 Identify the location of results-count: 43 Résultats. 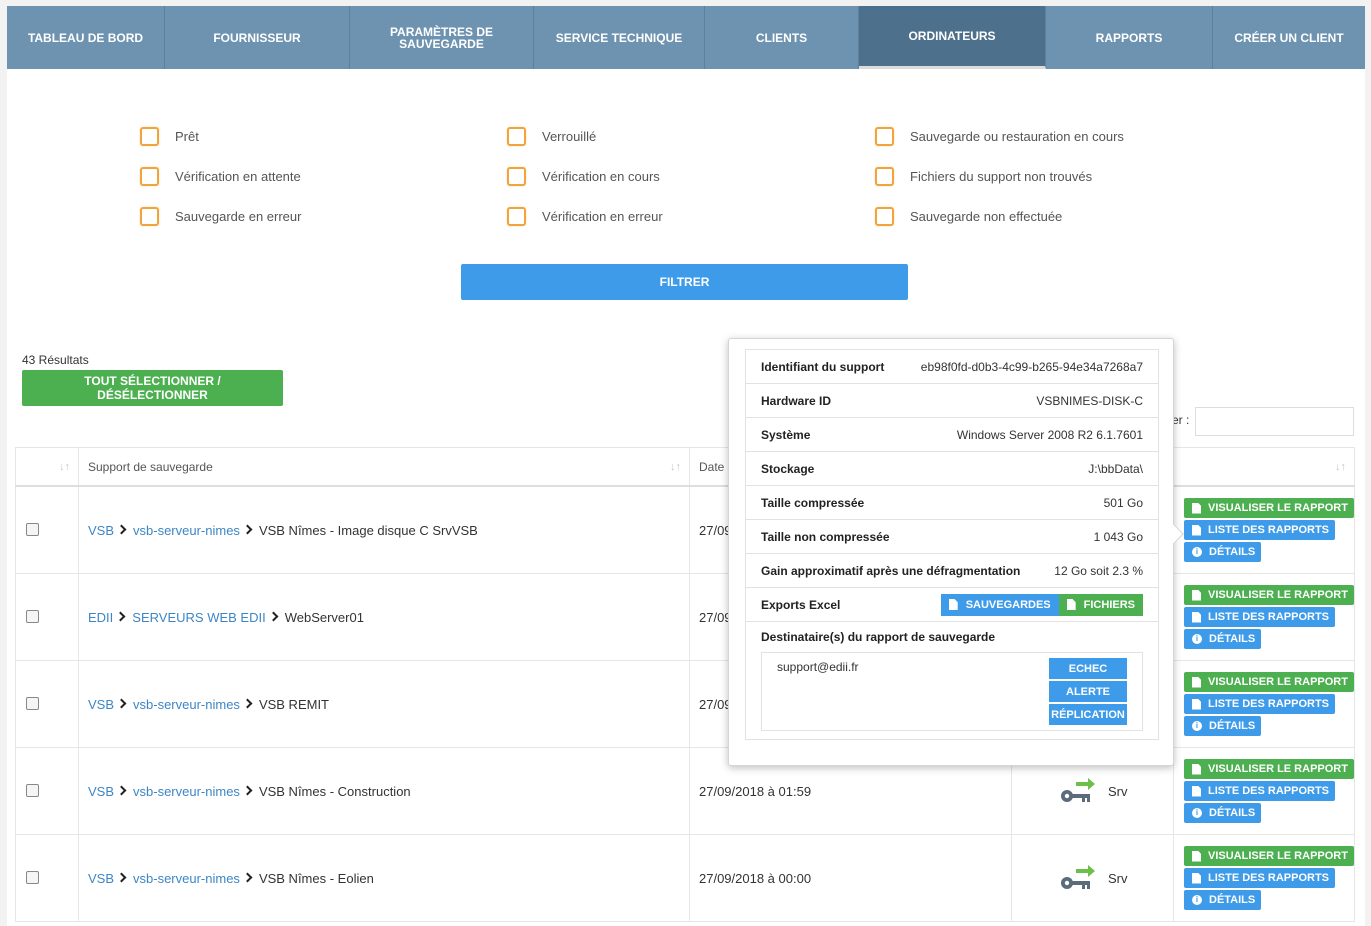
(55, 360).